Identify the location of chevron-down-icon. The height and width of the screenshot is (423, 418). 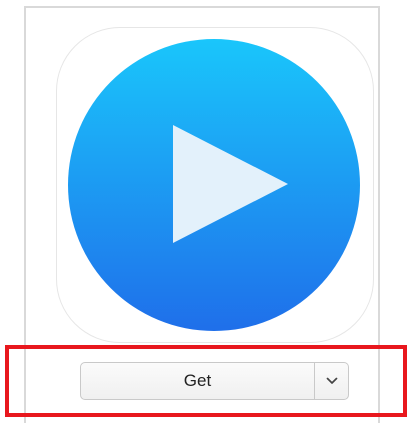
(331, 380).